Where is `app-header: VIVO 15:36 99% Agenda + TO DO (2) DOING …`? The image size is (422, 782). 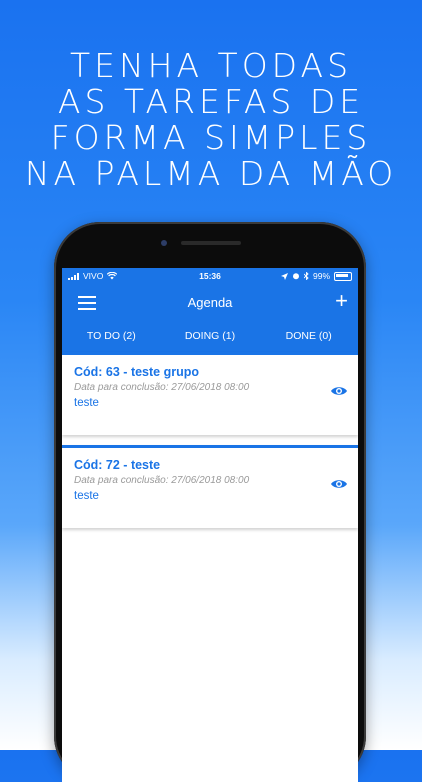
app-header: VIVO 15:36 99% Agenda + TO DO (2) DOING … is located at coordinates (210, 316).